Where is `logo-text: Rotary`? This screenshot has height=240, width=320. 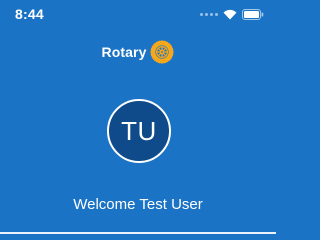 logo-text: Rotary is located at coordinates (124, 52).